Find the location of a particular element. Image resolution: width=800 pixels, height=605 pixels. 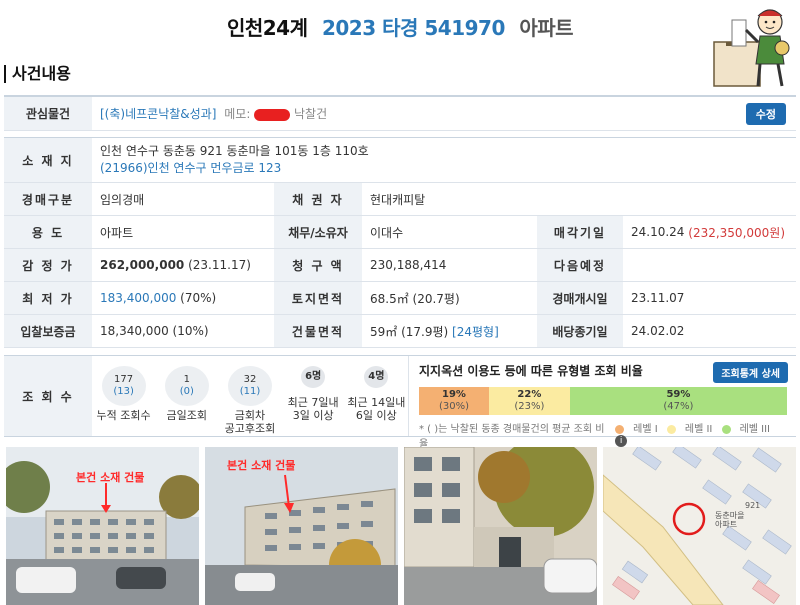

address-line2: (21966)인천 연수구 먼우금로 123 is located at coordinates (190, 168).